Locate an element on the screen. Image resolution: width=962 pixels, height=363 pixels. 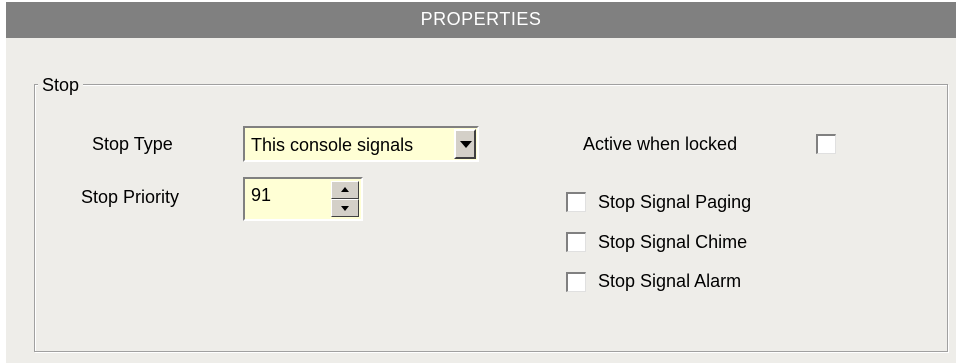
stop-type-value: This console signals is located at coordinates (332, 145).